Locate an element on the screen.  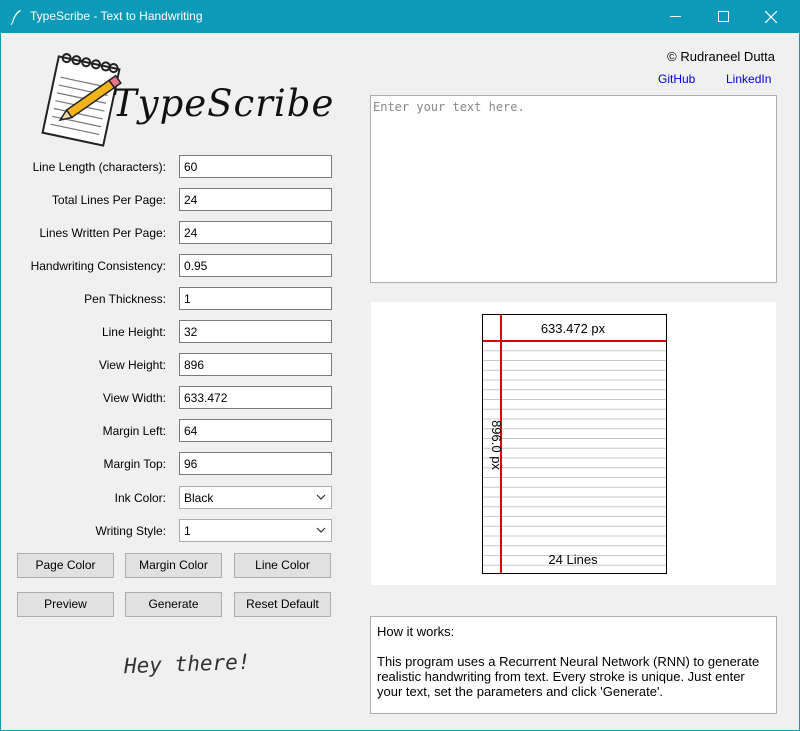
margin-left-label: Margin Left: is located at coordinates (134, 431).